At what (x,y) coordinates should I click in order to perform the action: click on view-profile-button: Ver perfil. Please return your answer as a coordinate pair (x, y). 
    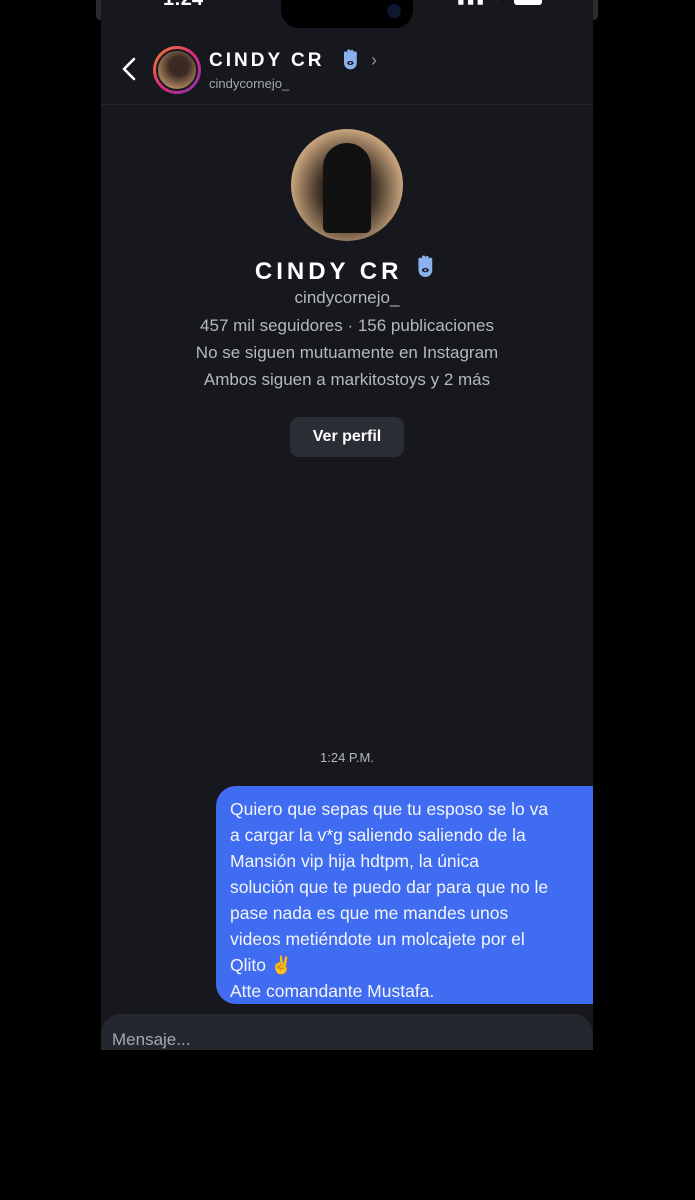
    Looking at the image, I should click on (347, 437).